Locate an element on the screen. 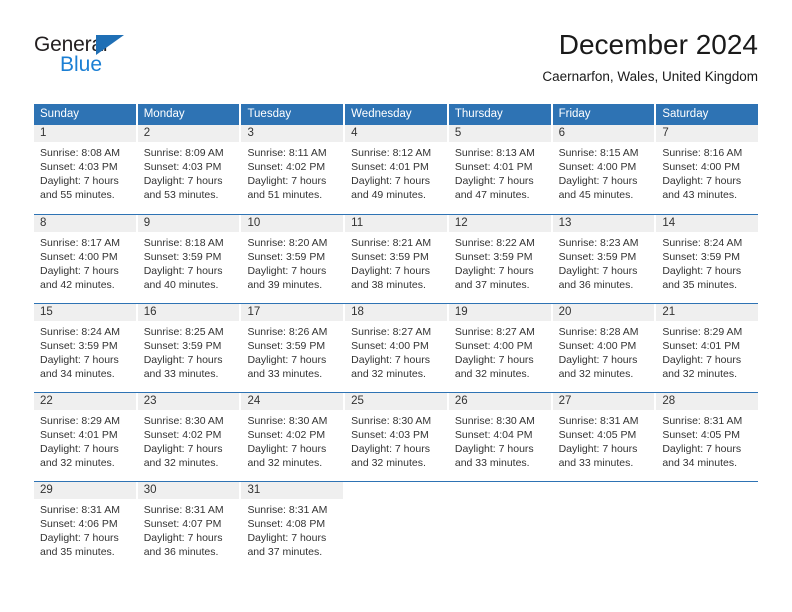  weekday-header-wednesday: Wednesday is located at coordinates (396, 114).